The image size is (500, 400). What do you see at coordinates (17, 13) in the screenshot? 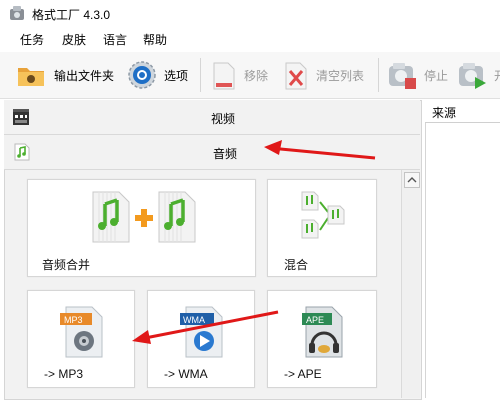
I see `app-logo-icon` at bounding box center [17, 13].